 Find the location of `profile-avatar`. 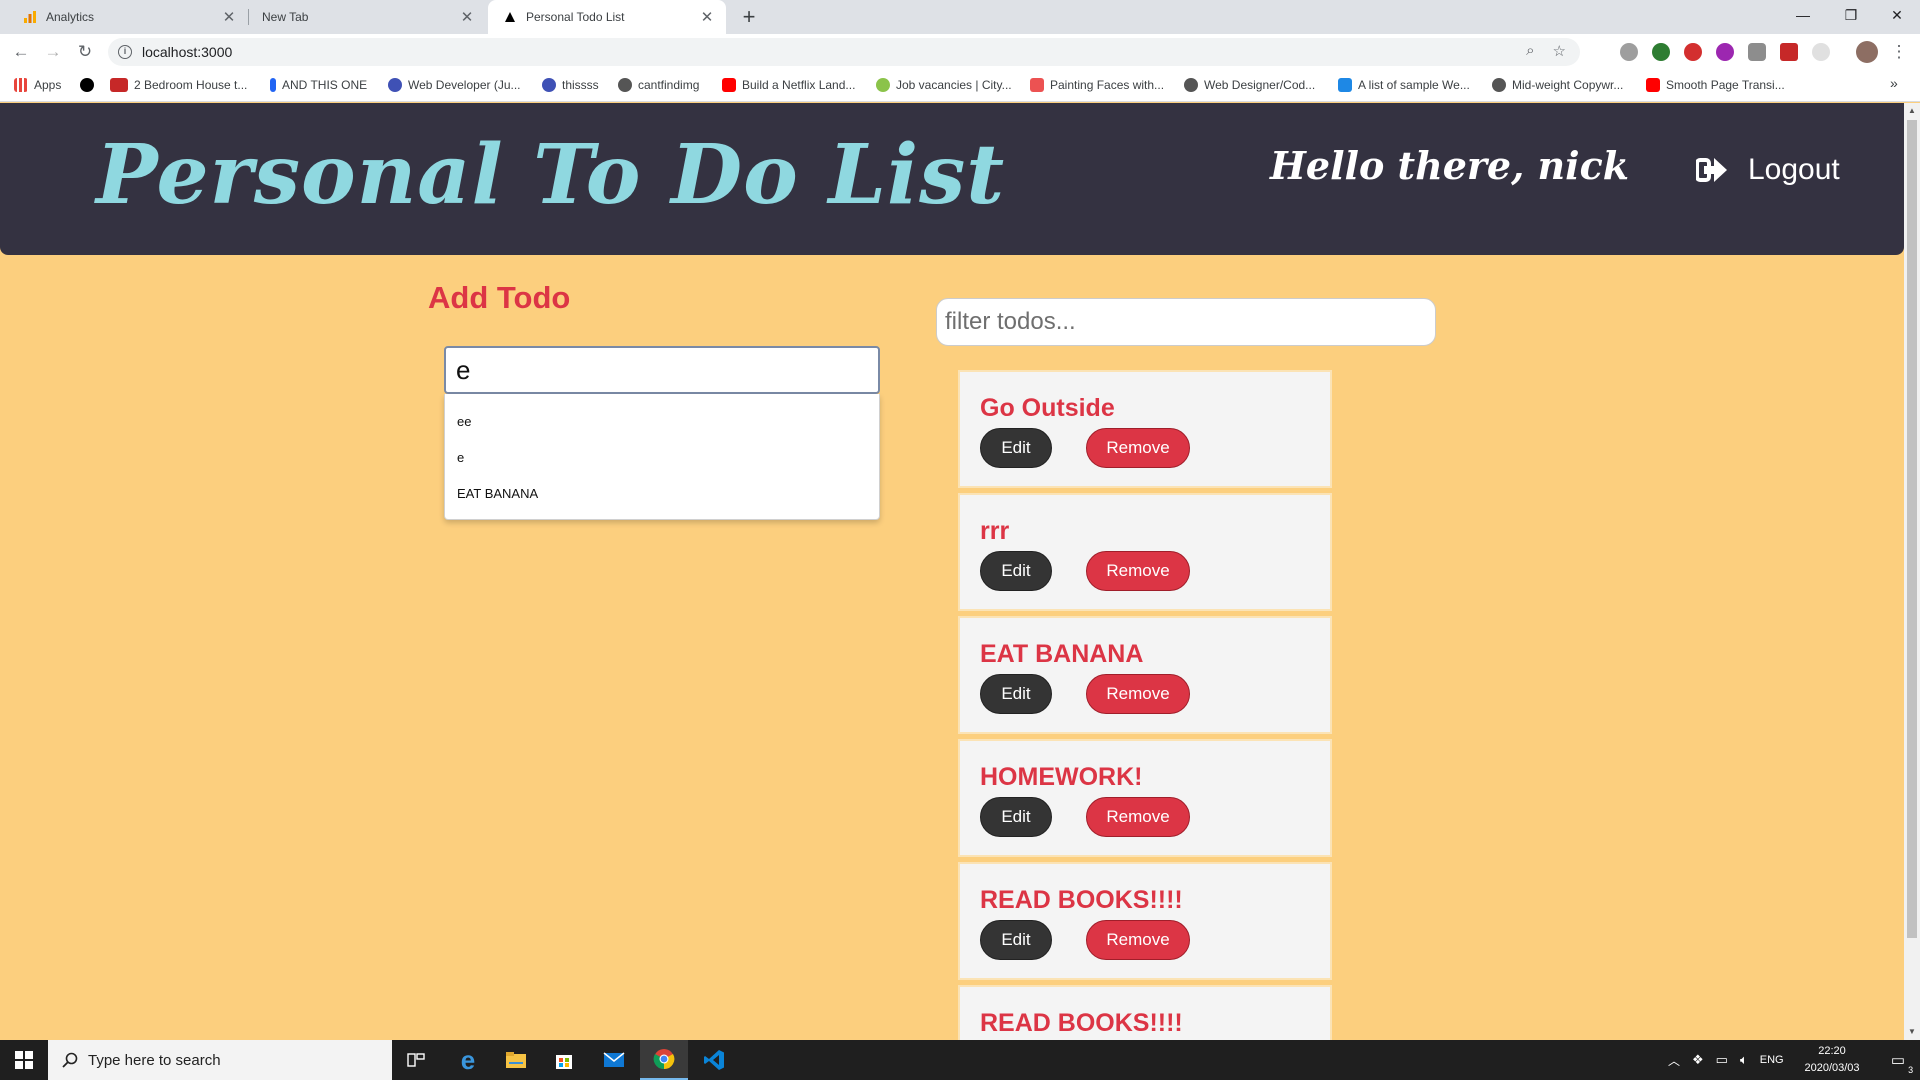

profile-avatar is located at coordinates (1867, 52).